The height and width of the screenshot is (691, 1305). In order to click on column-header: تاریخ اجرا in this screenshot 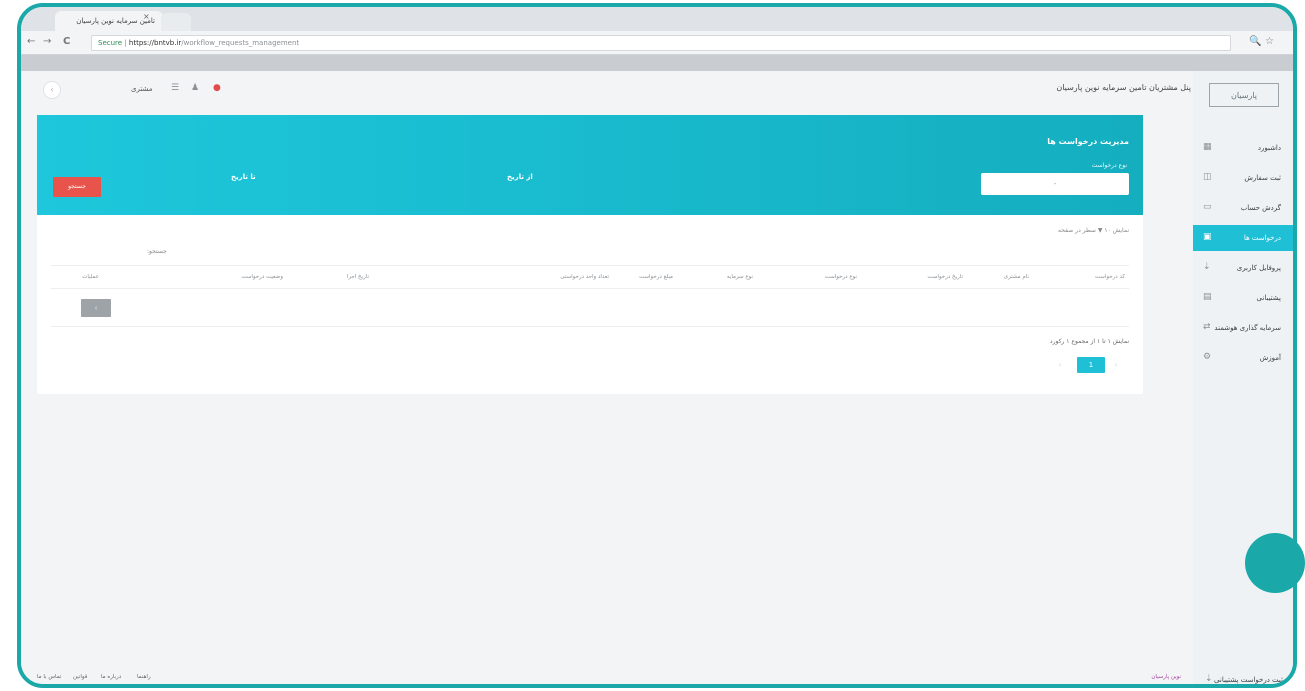, I will do `click(358, 277)`.